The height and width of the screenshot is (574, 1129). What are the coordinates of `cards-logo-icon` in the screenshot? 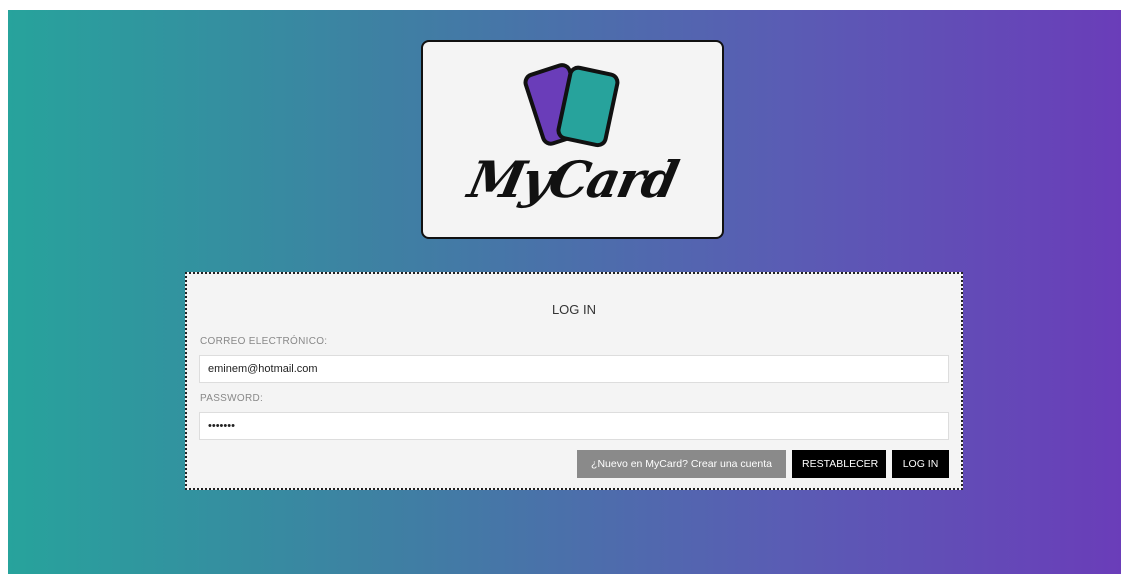 It's located at (571, 105).